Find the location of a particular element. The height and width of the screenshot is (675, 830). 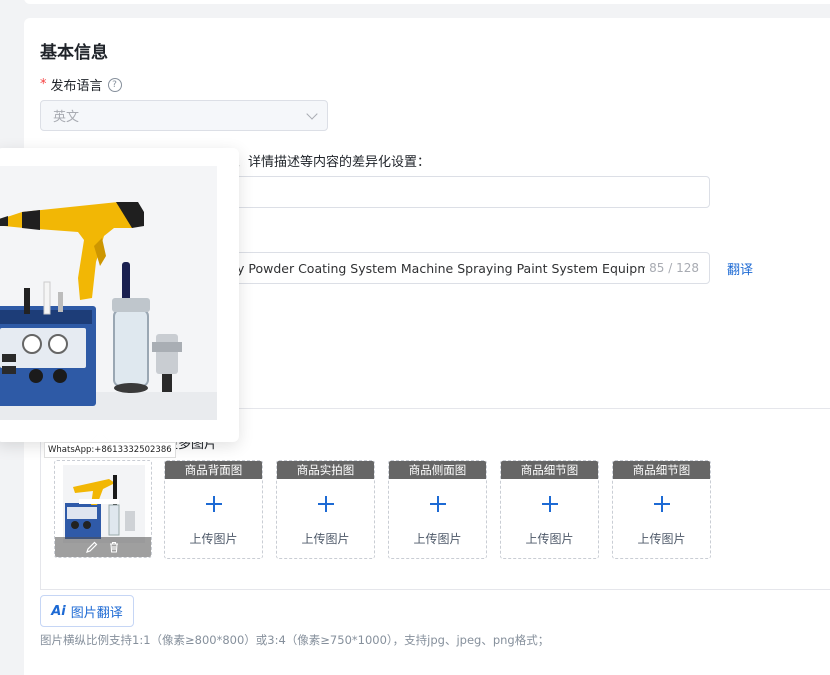

text-input is located at coordinates (470, 192).